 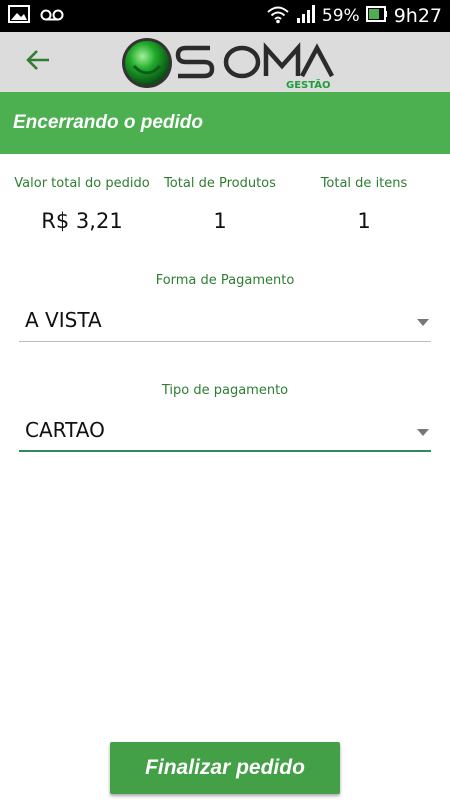 I want to click on page-title: Encerrando o pedido, so click(x=108, y=122).